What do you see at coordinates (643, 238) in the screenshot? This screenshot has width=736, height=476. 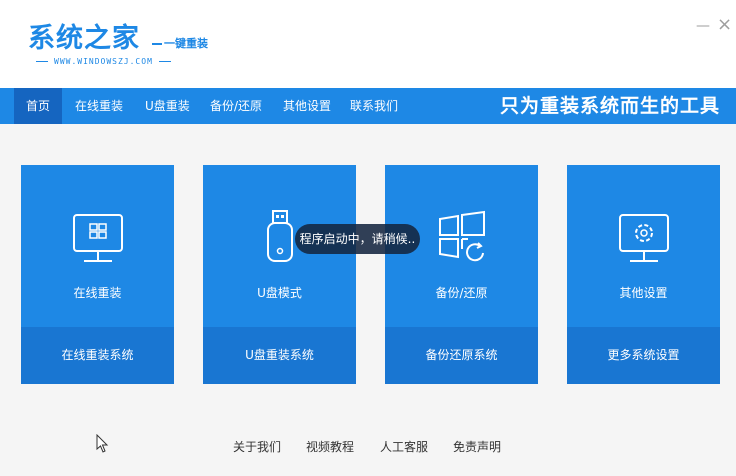 I see `monitor-gear-icon` at bounding box center [643, 238].